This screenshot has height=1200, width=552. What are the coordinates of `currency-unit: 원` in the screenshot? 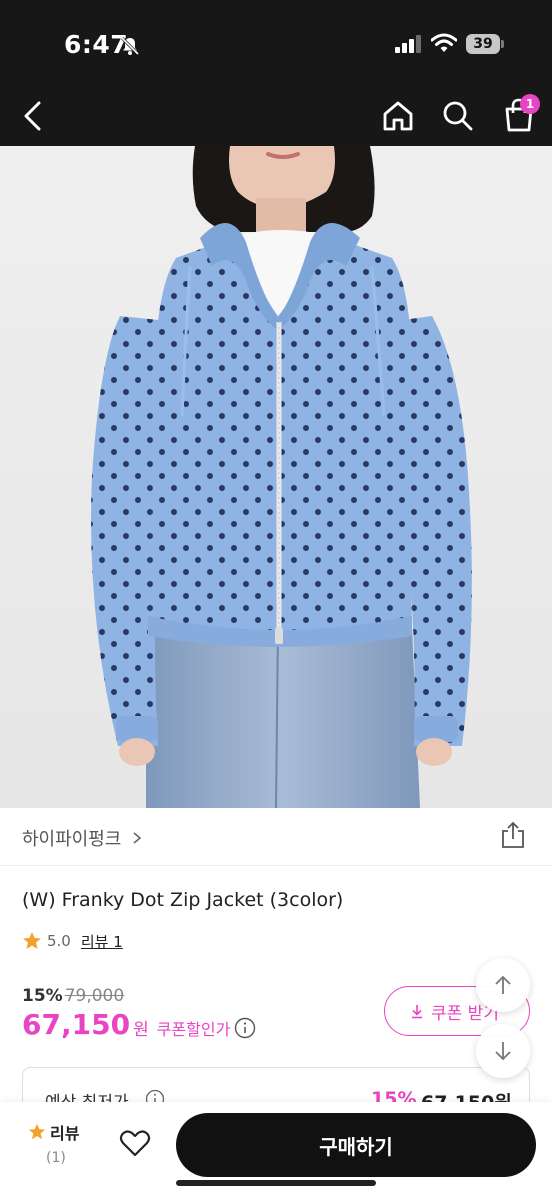 It's located at (141, 1030).